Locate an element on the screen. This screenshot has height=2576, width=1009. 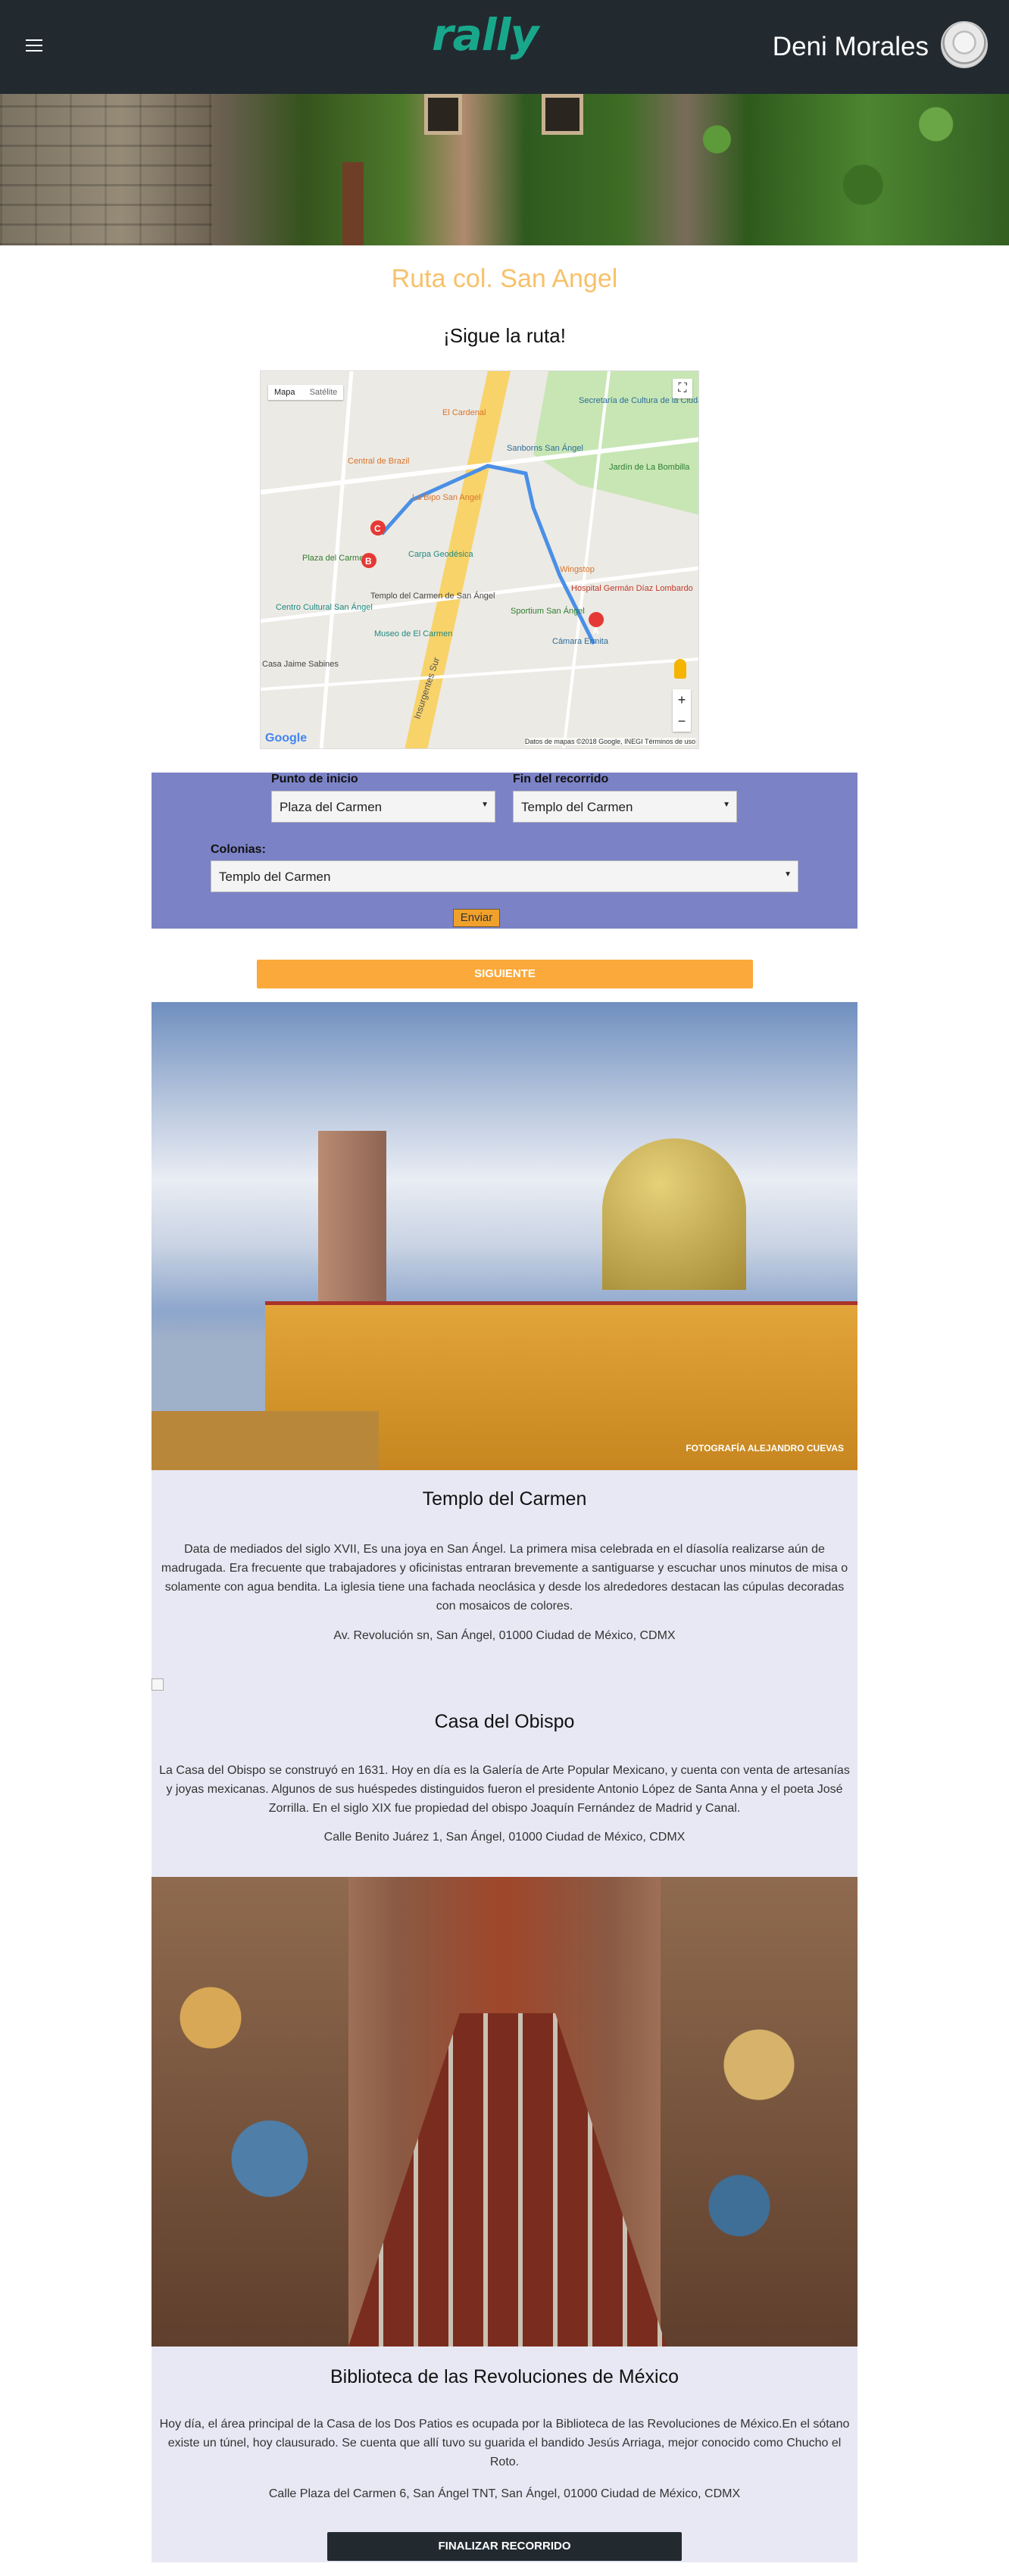
send-button: Enviar is located at coordinates (476, 918).